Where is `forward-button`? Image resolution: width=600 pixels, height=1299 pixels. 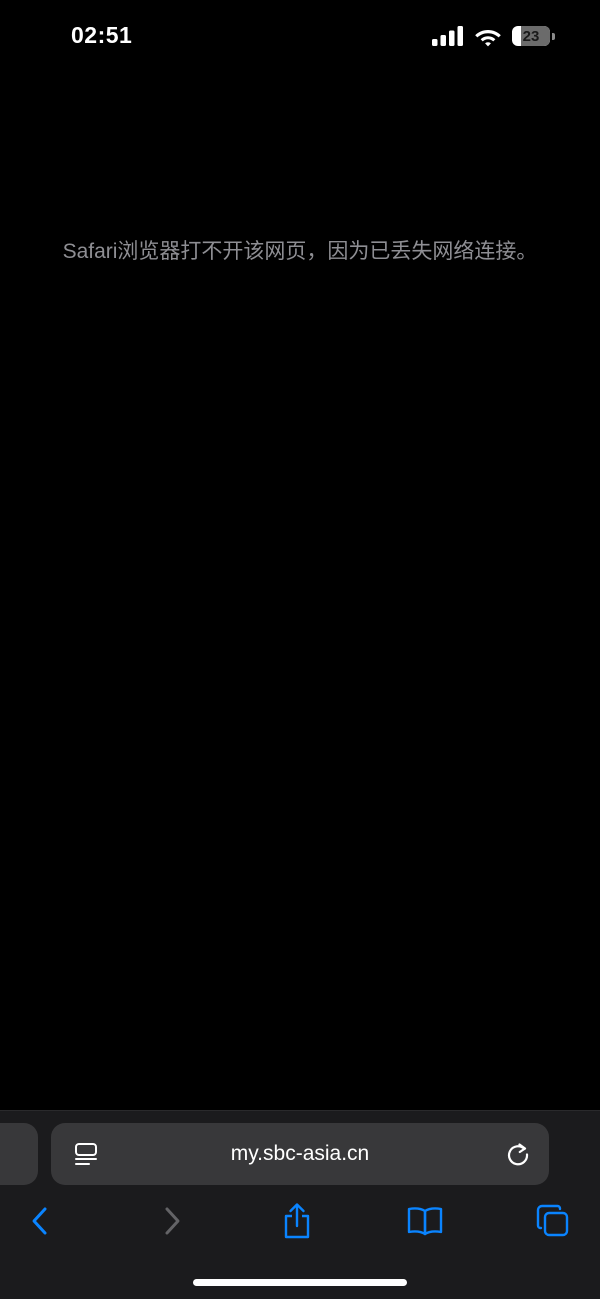
forward-button is located at coordinates (172, 1221).